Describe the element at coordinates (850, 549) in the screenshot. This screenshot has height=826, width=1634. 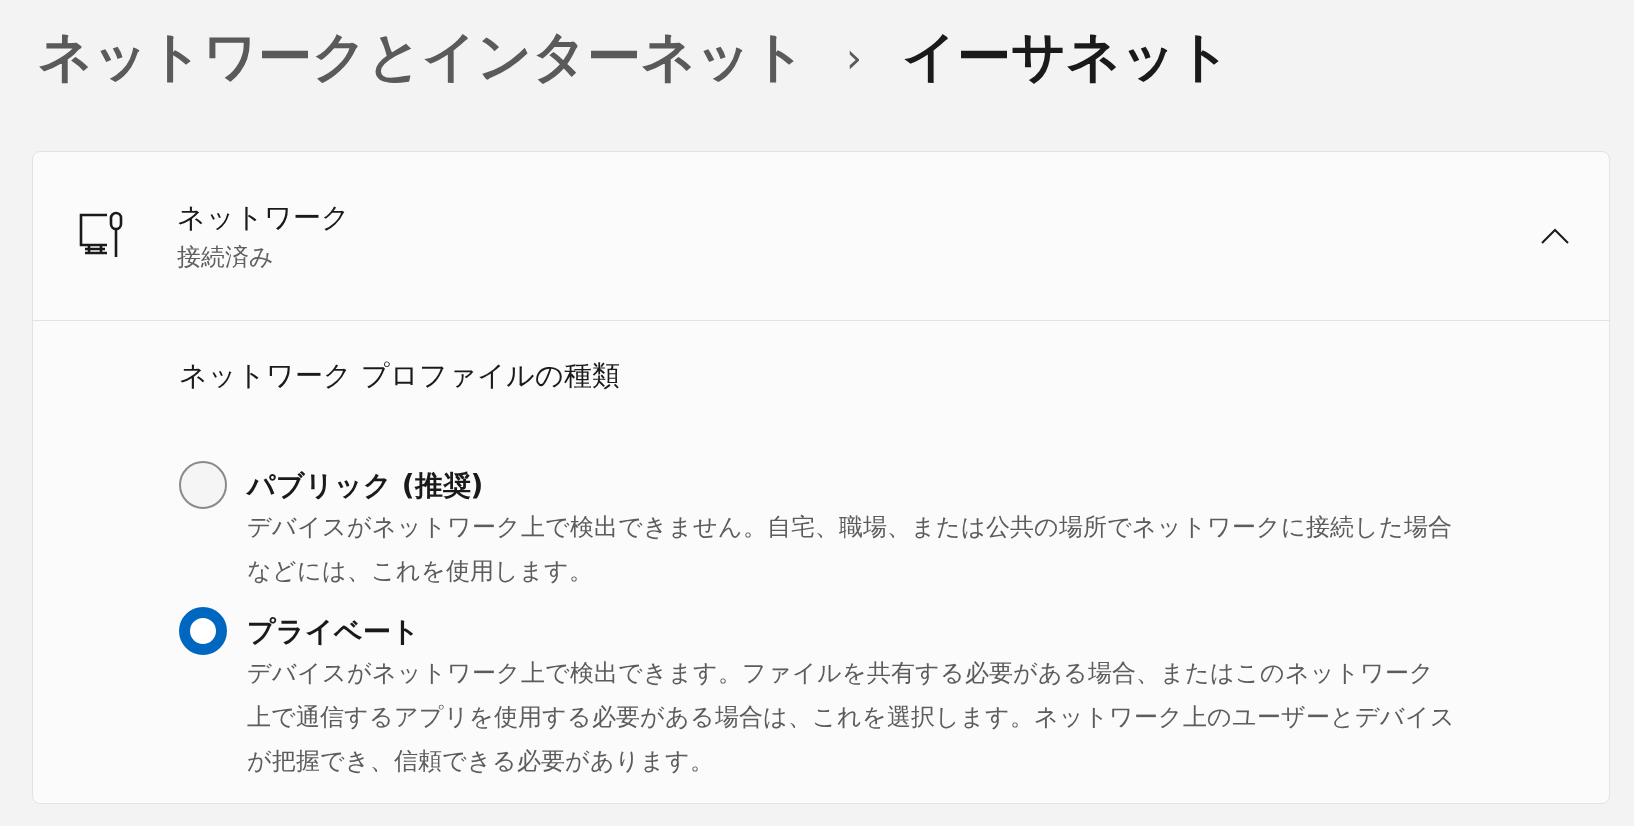
I see `option-description: デバイスがネットワーク上で検出できません。自宅、職場、または公共の場所でネットワークに接続した場合などには、これを使用します。` at that location.